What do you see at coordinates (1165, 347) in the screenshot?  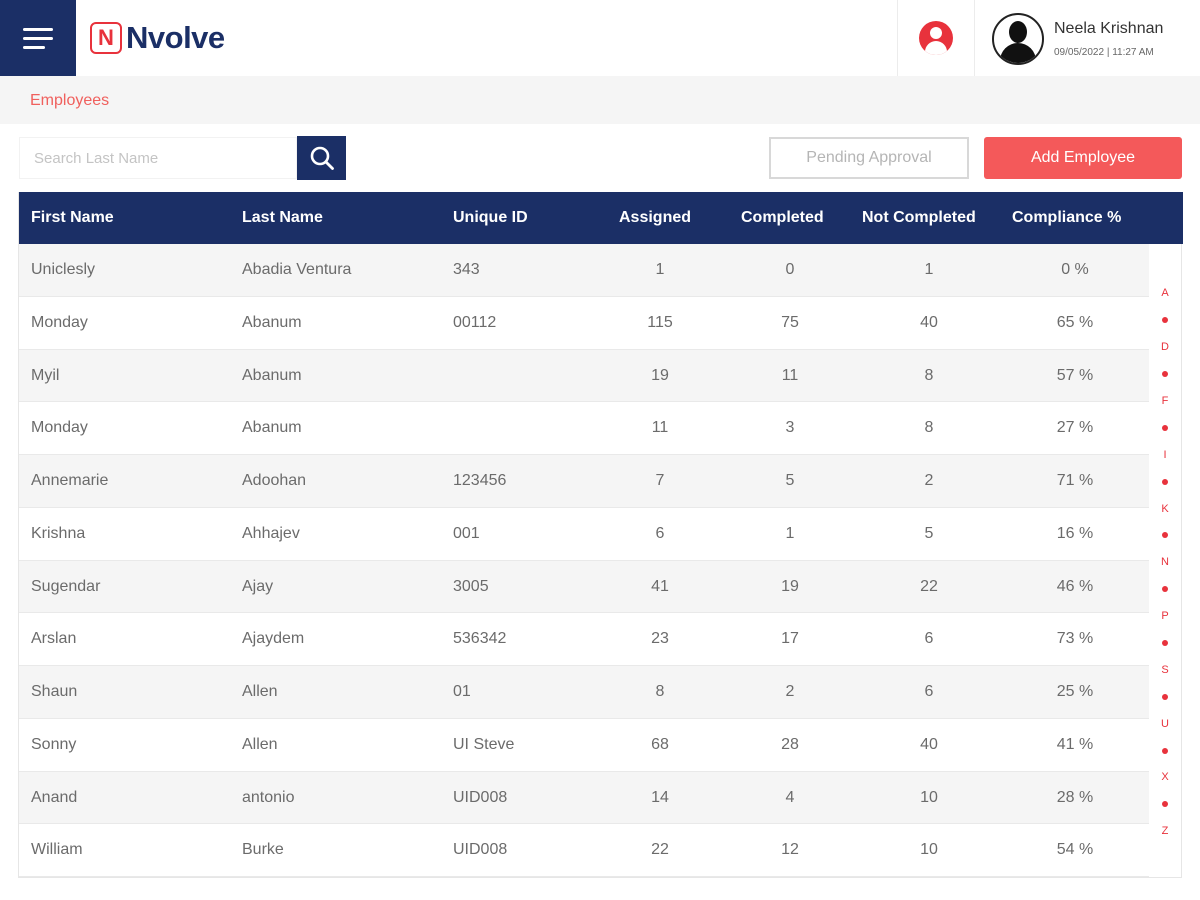 I see `alpha-index-d: D` at bounding box center [1165, 347].